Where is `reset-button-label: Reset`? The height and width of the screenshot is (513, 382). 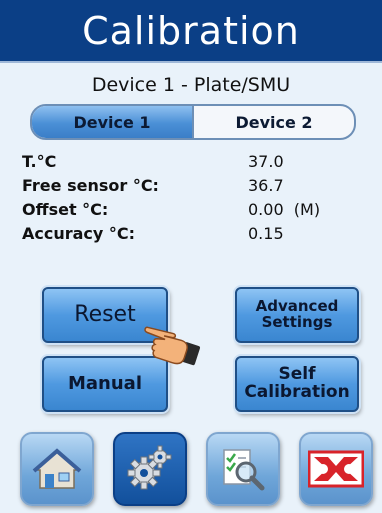
reset-button-label: Reset is located at coordinates (105, 315).